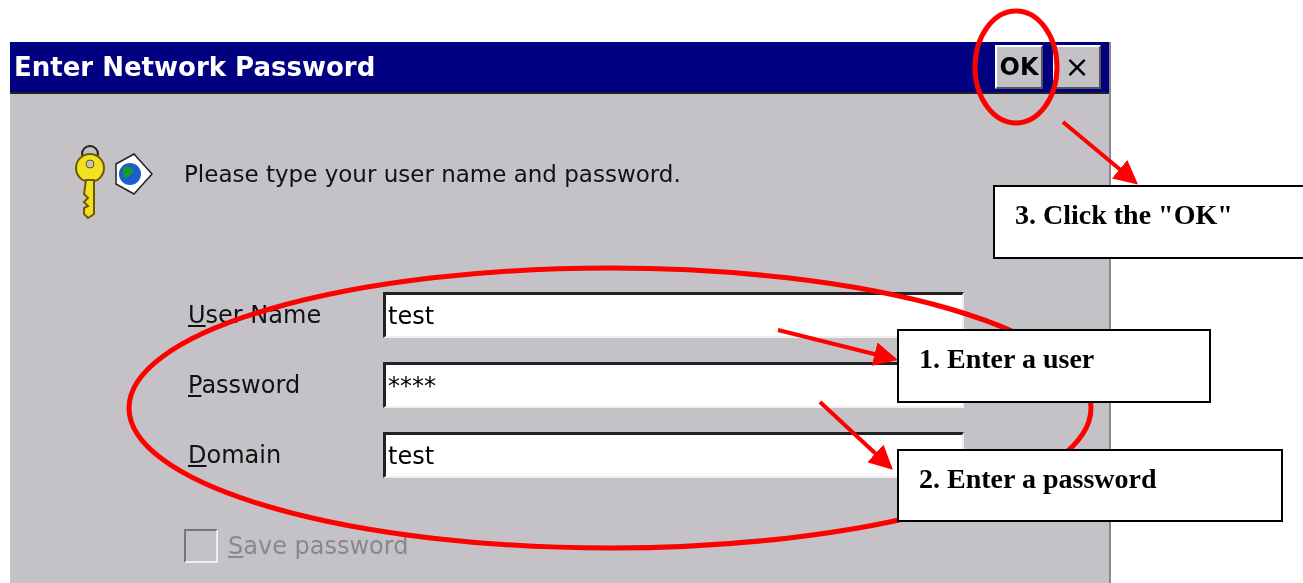 The image size is (1303, 583). Describe the element at coordinates (318, 546) in the screenshot. I see `checkbox-label: Save password` at that location.